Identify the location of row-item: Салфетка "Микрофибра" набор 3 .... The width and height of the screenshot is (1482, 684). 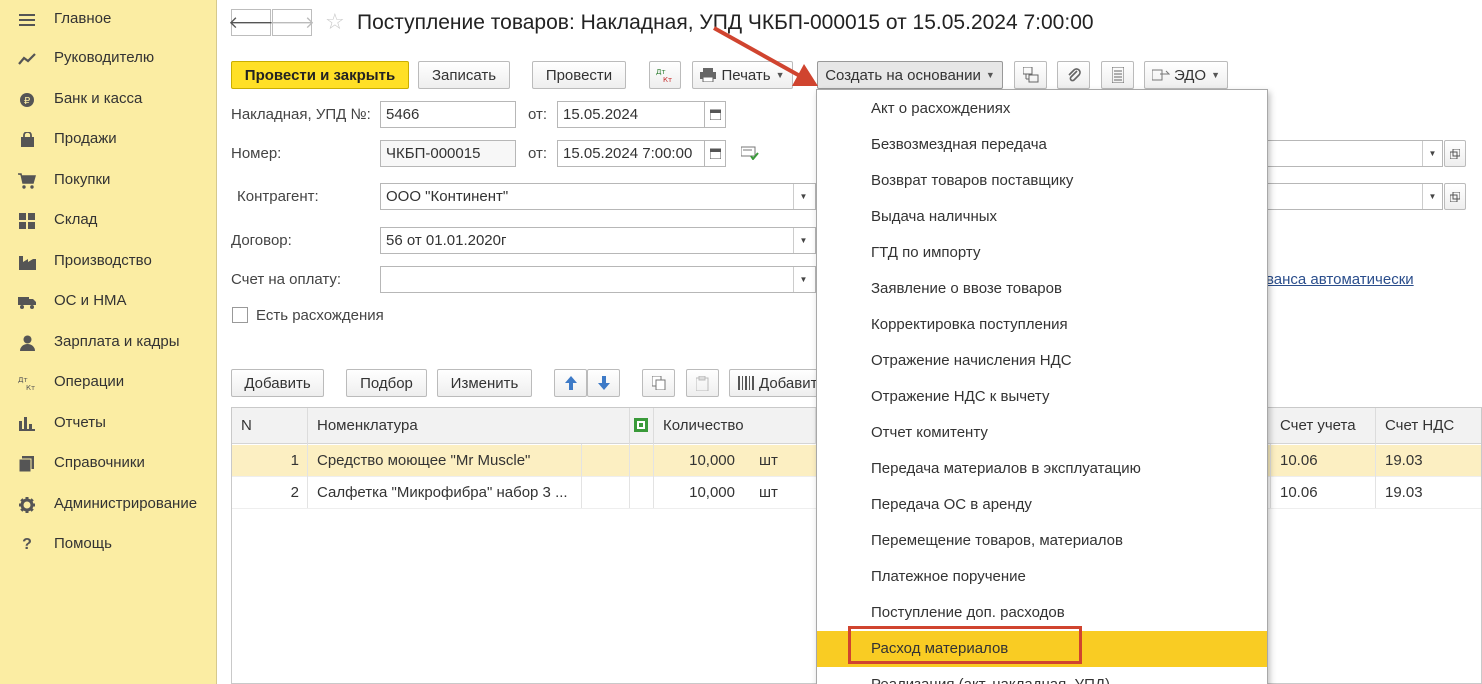
(444, 493).